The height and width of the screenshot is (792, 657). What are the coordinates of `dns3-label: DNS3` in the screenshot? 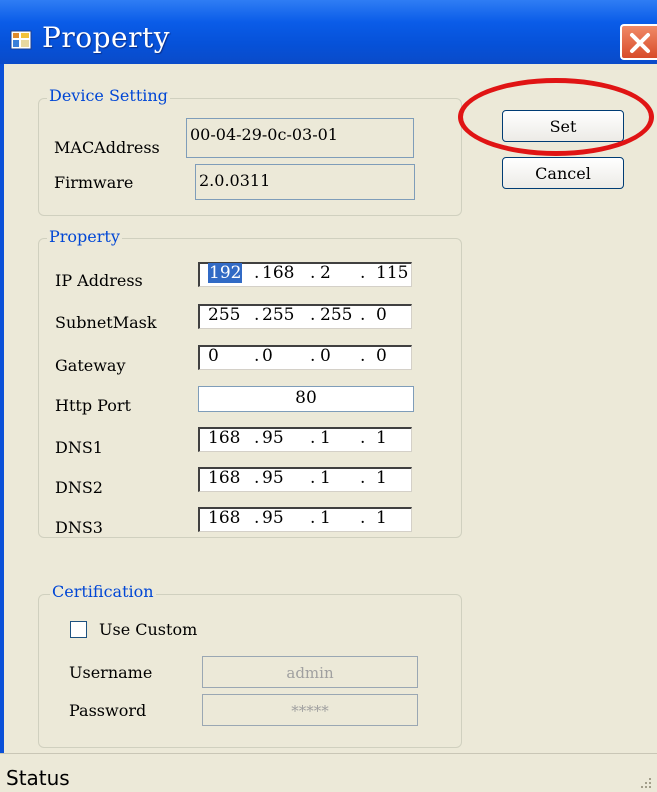 It's located at (79, 527).